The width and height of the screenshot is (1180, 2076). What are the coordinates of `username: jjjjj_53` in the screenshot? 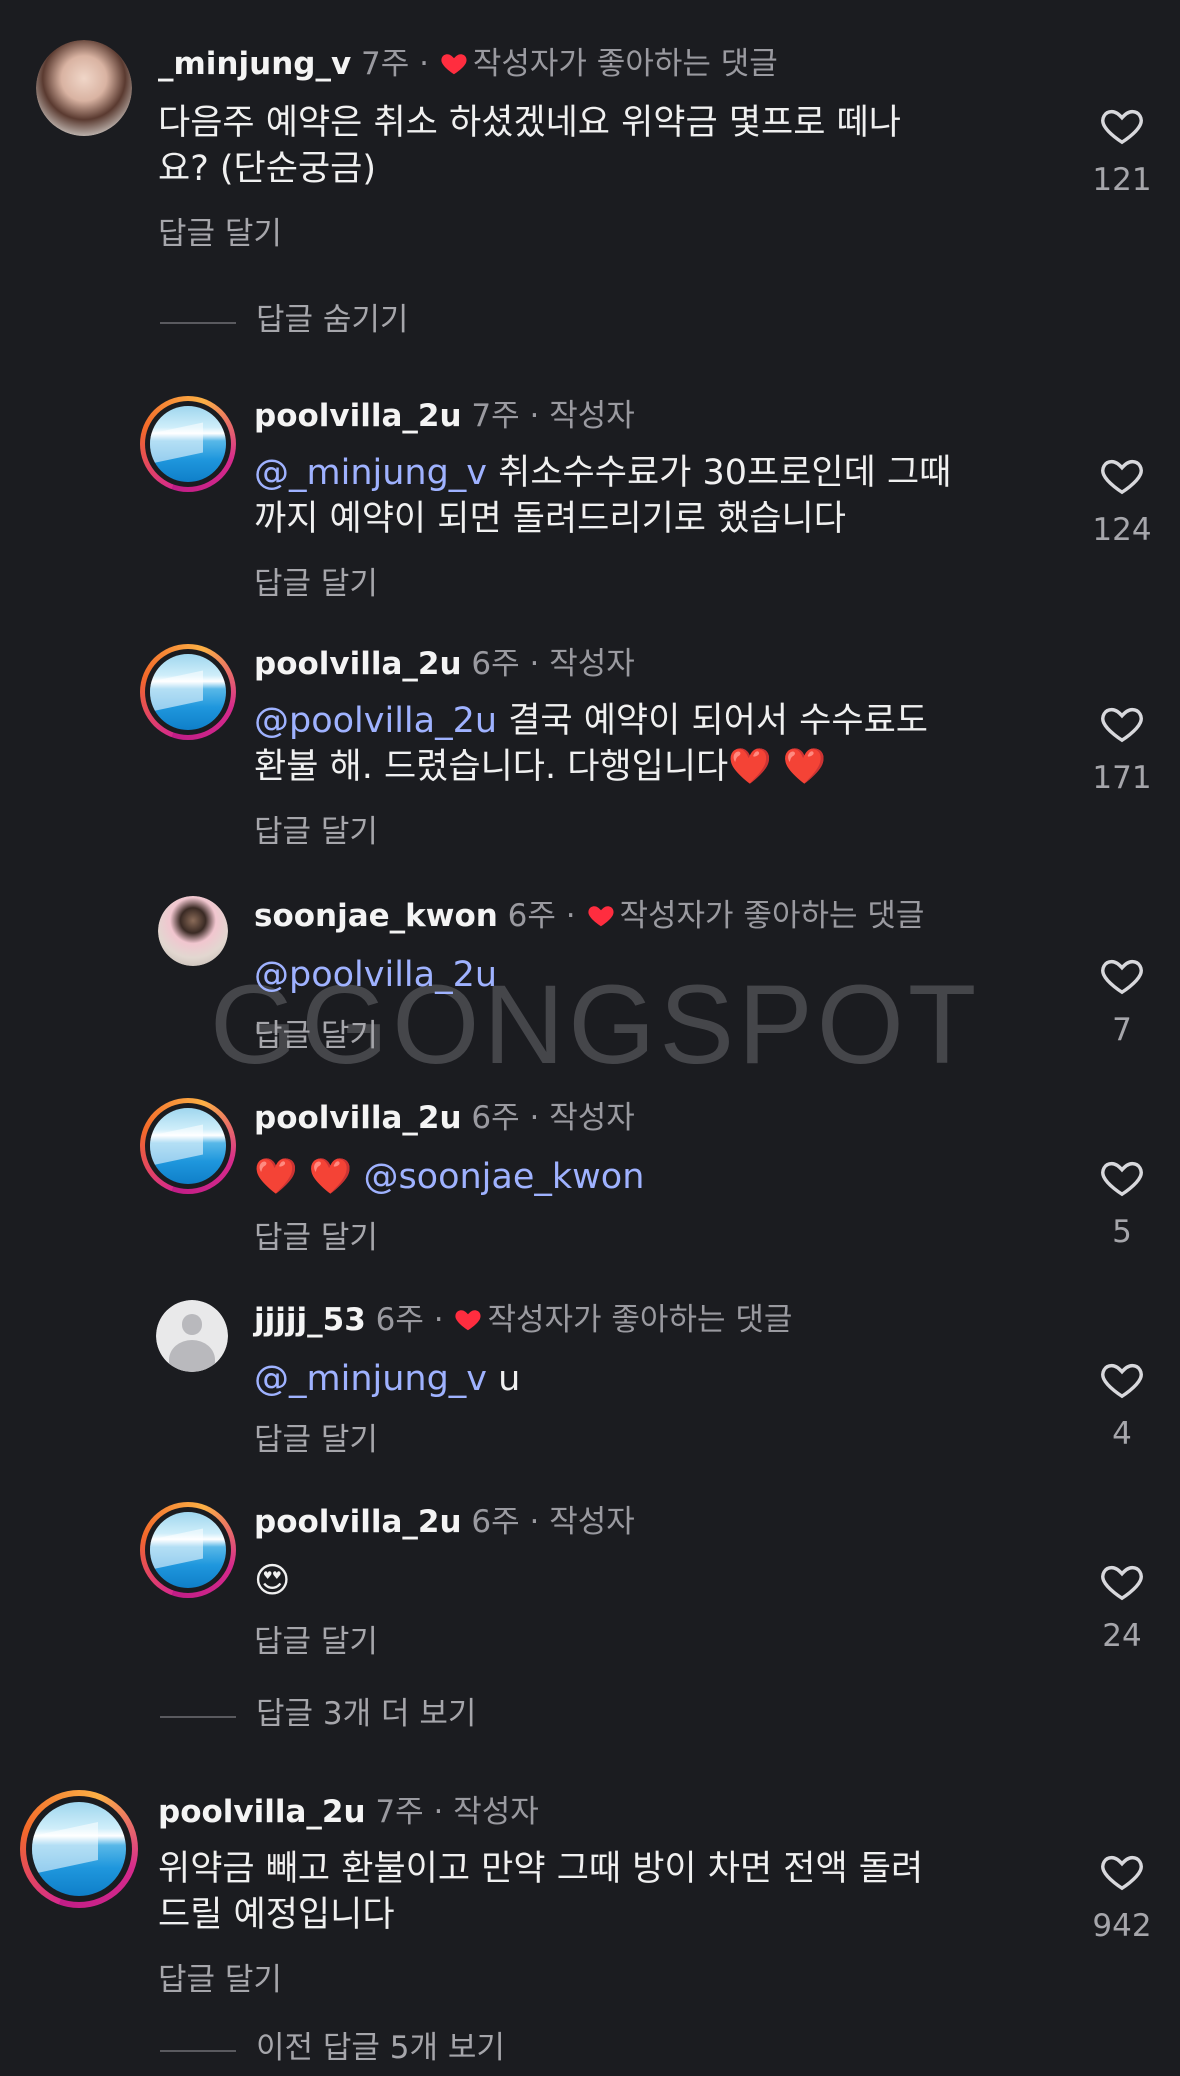 It's located at (310, 1320).